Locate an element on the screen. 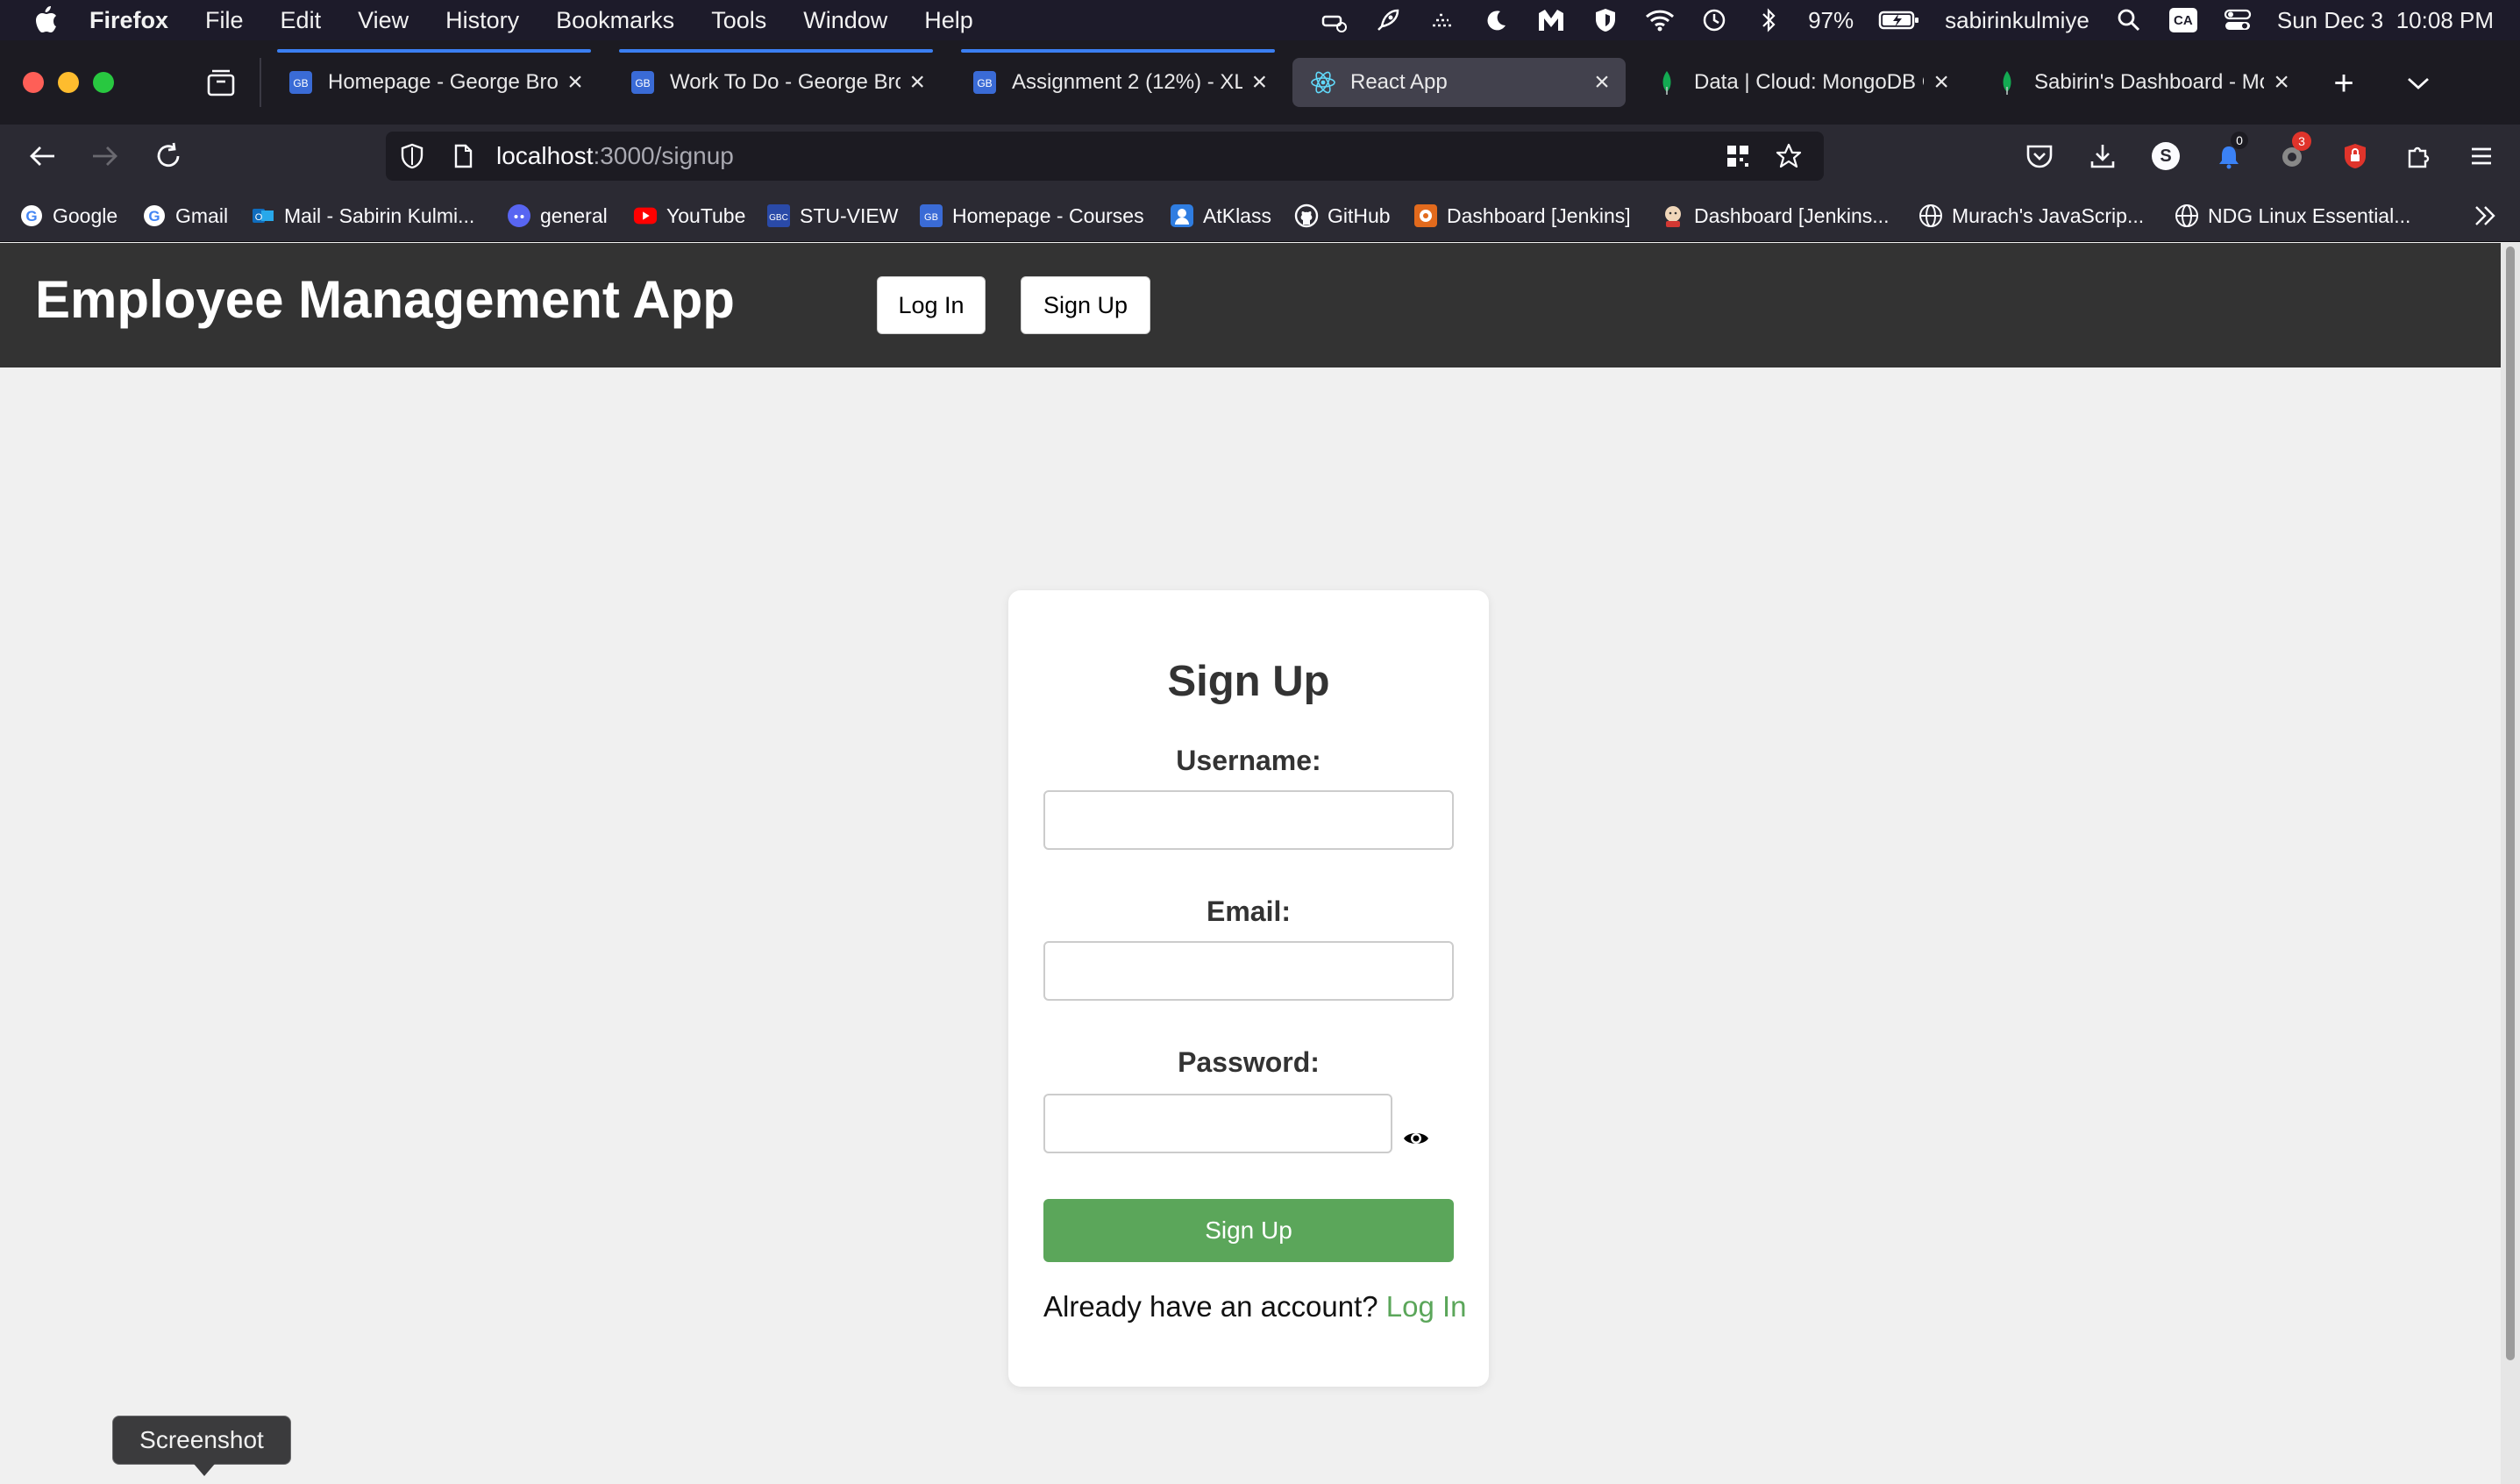 Image resolution: width=2520 pixels, height=1484 pixels. svg-text: GB is located at coordinates (931, 218).